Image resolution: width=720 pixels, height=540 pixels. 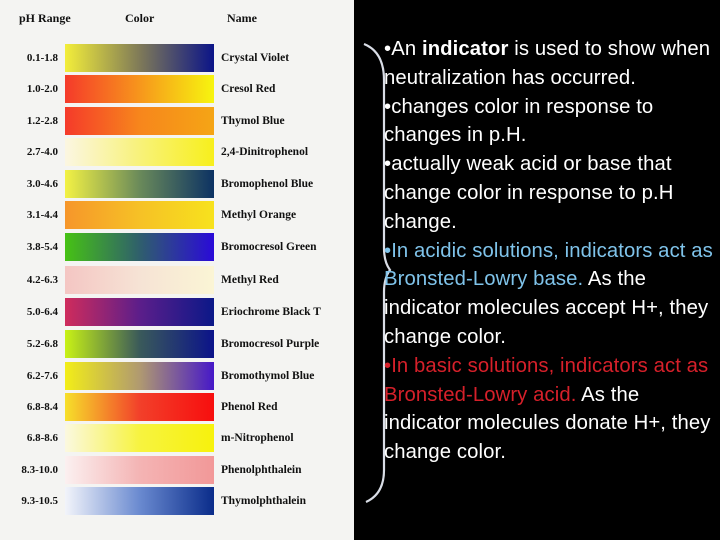 I want to click on ph-range: 2.7-4.0, so click(x=42, y=152).